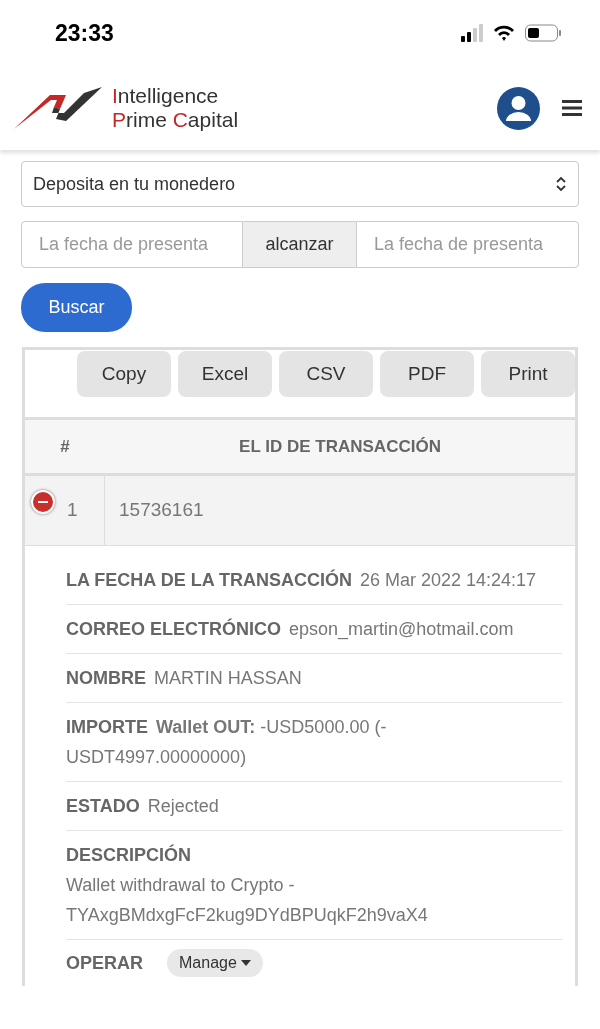  What do you see at coordinates (302, 580) in the screenshot?
I see `detail-text: LA FECHA DE LA TRANSACCIÓN 26 Mar 2022 14:24:17` at bounding box center [302, 580].